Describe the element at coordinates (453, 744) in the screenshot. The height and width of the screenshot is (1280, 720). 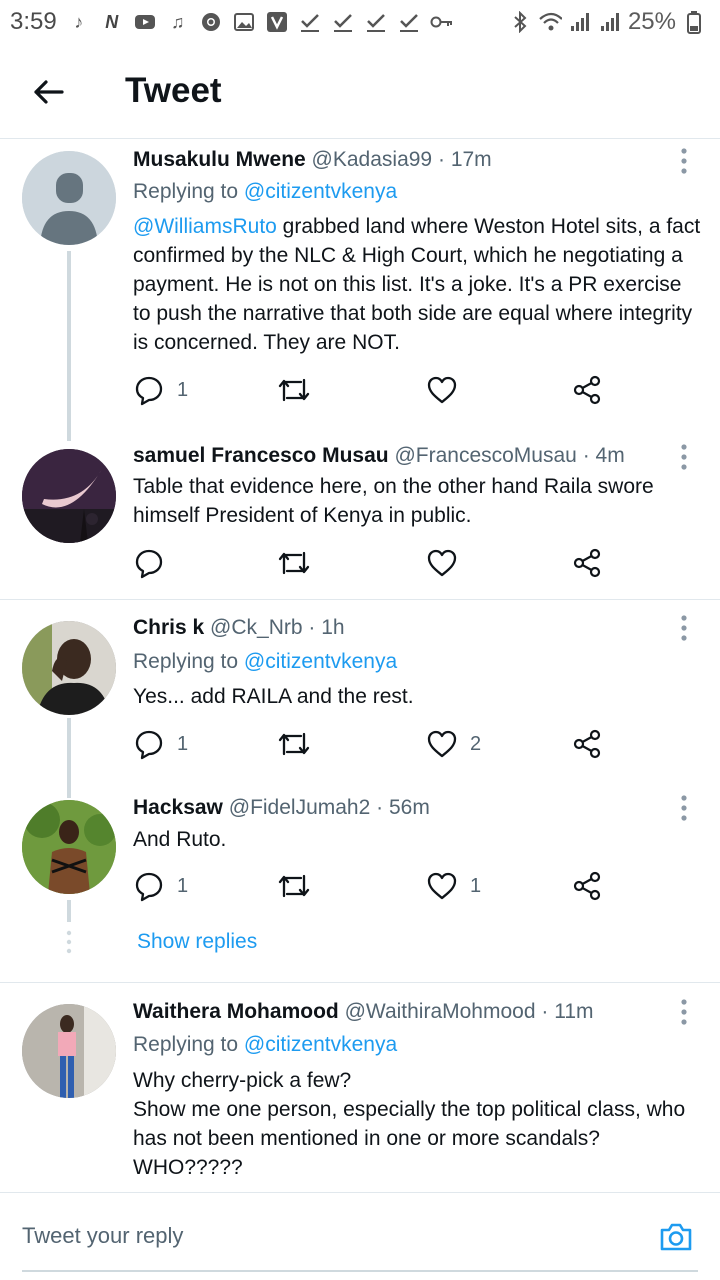
I see `like-button: 2` at that location.